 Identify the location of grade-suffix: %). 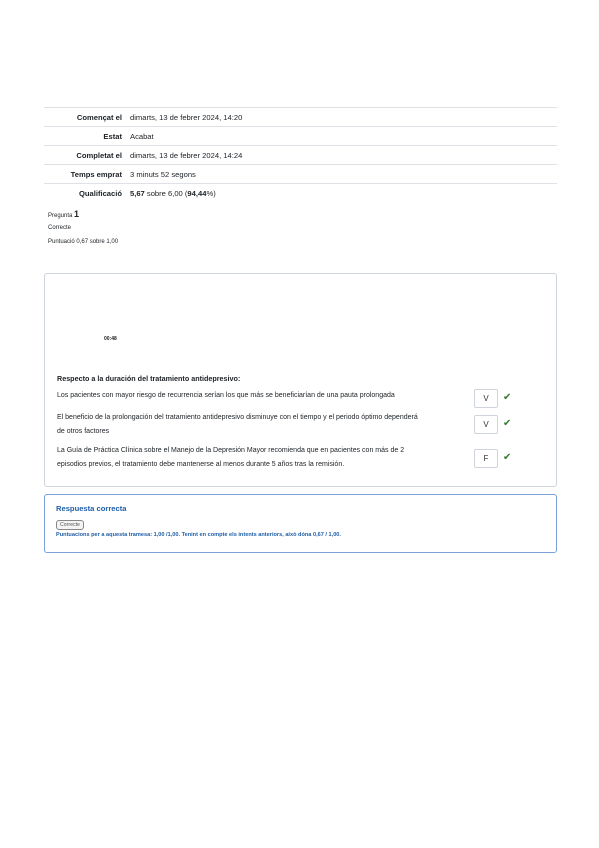
(211, 193).